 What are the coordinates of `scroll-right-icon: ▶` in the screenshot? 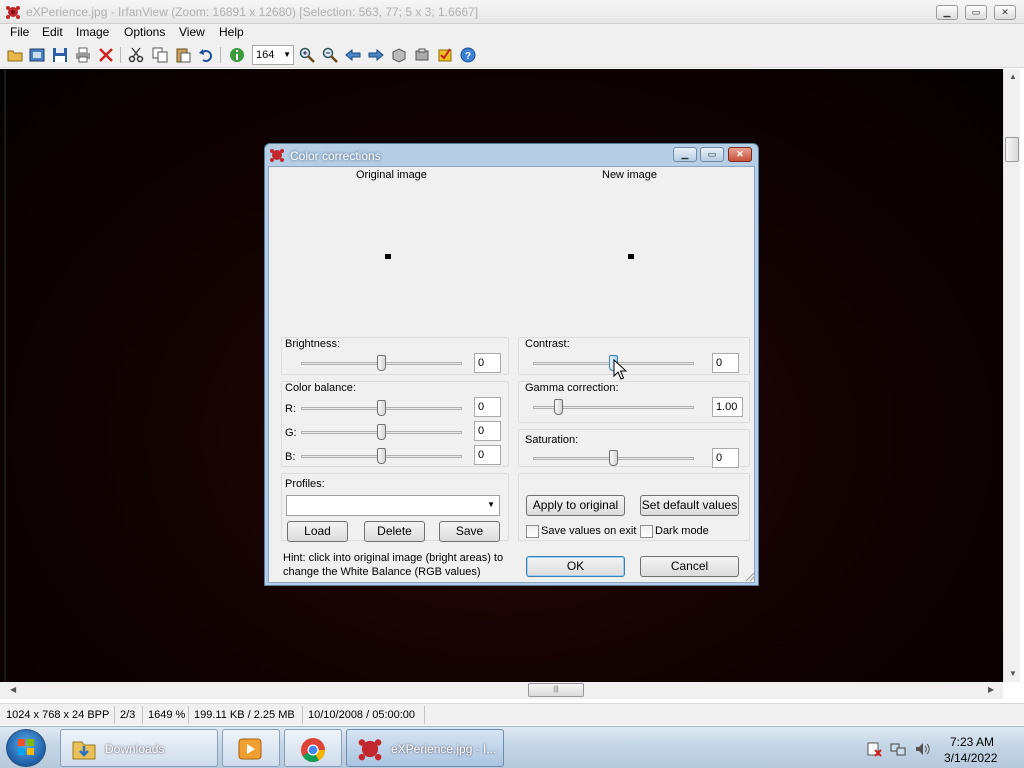 It's located at (991, 689).